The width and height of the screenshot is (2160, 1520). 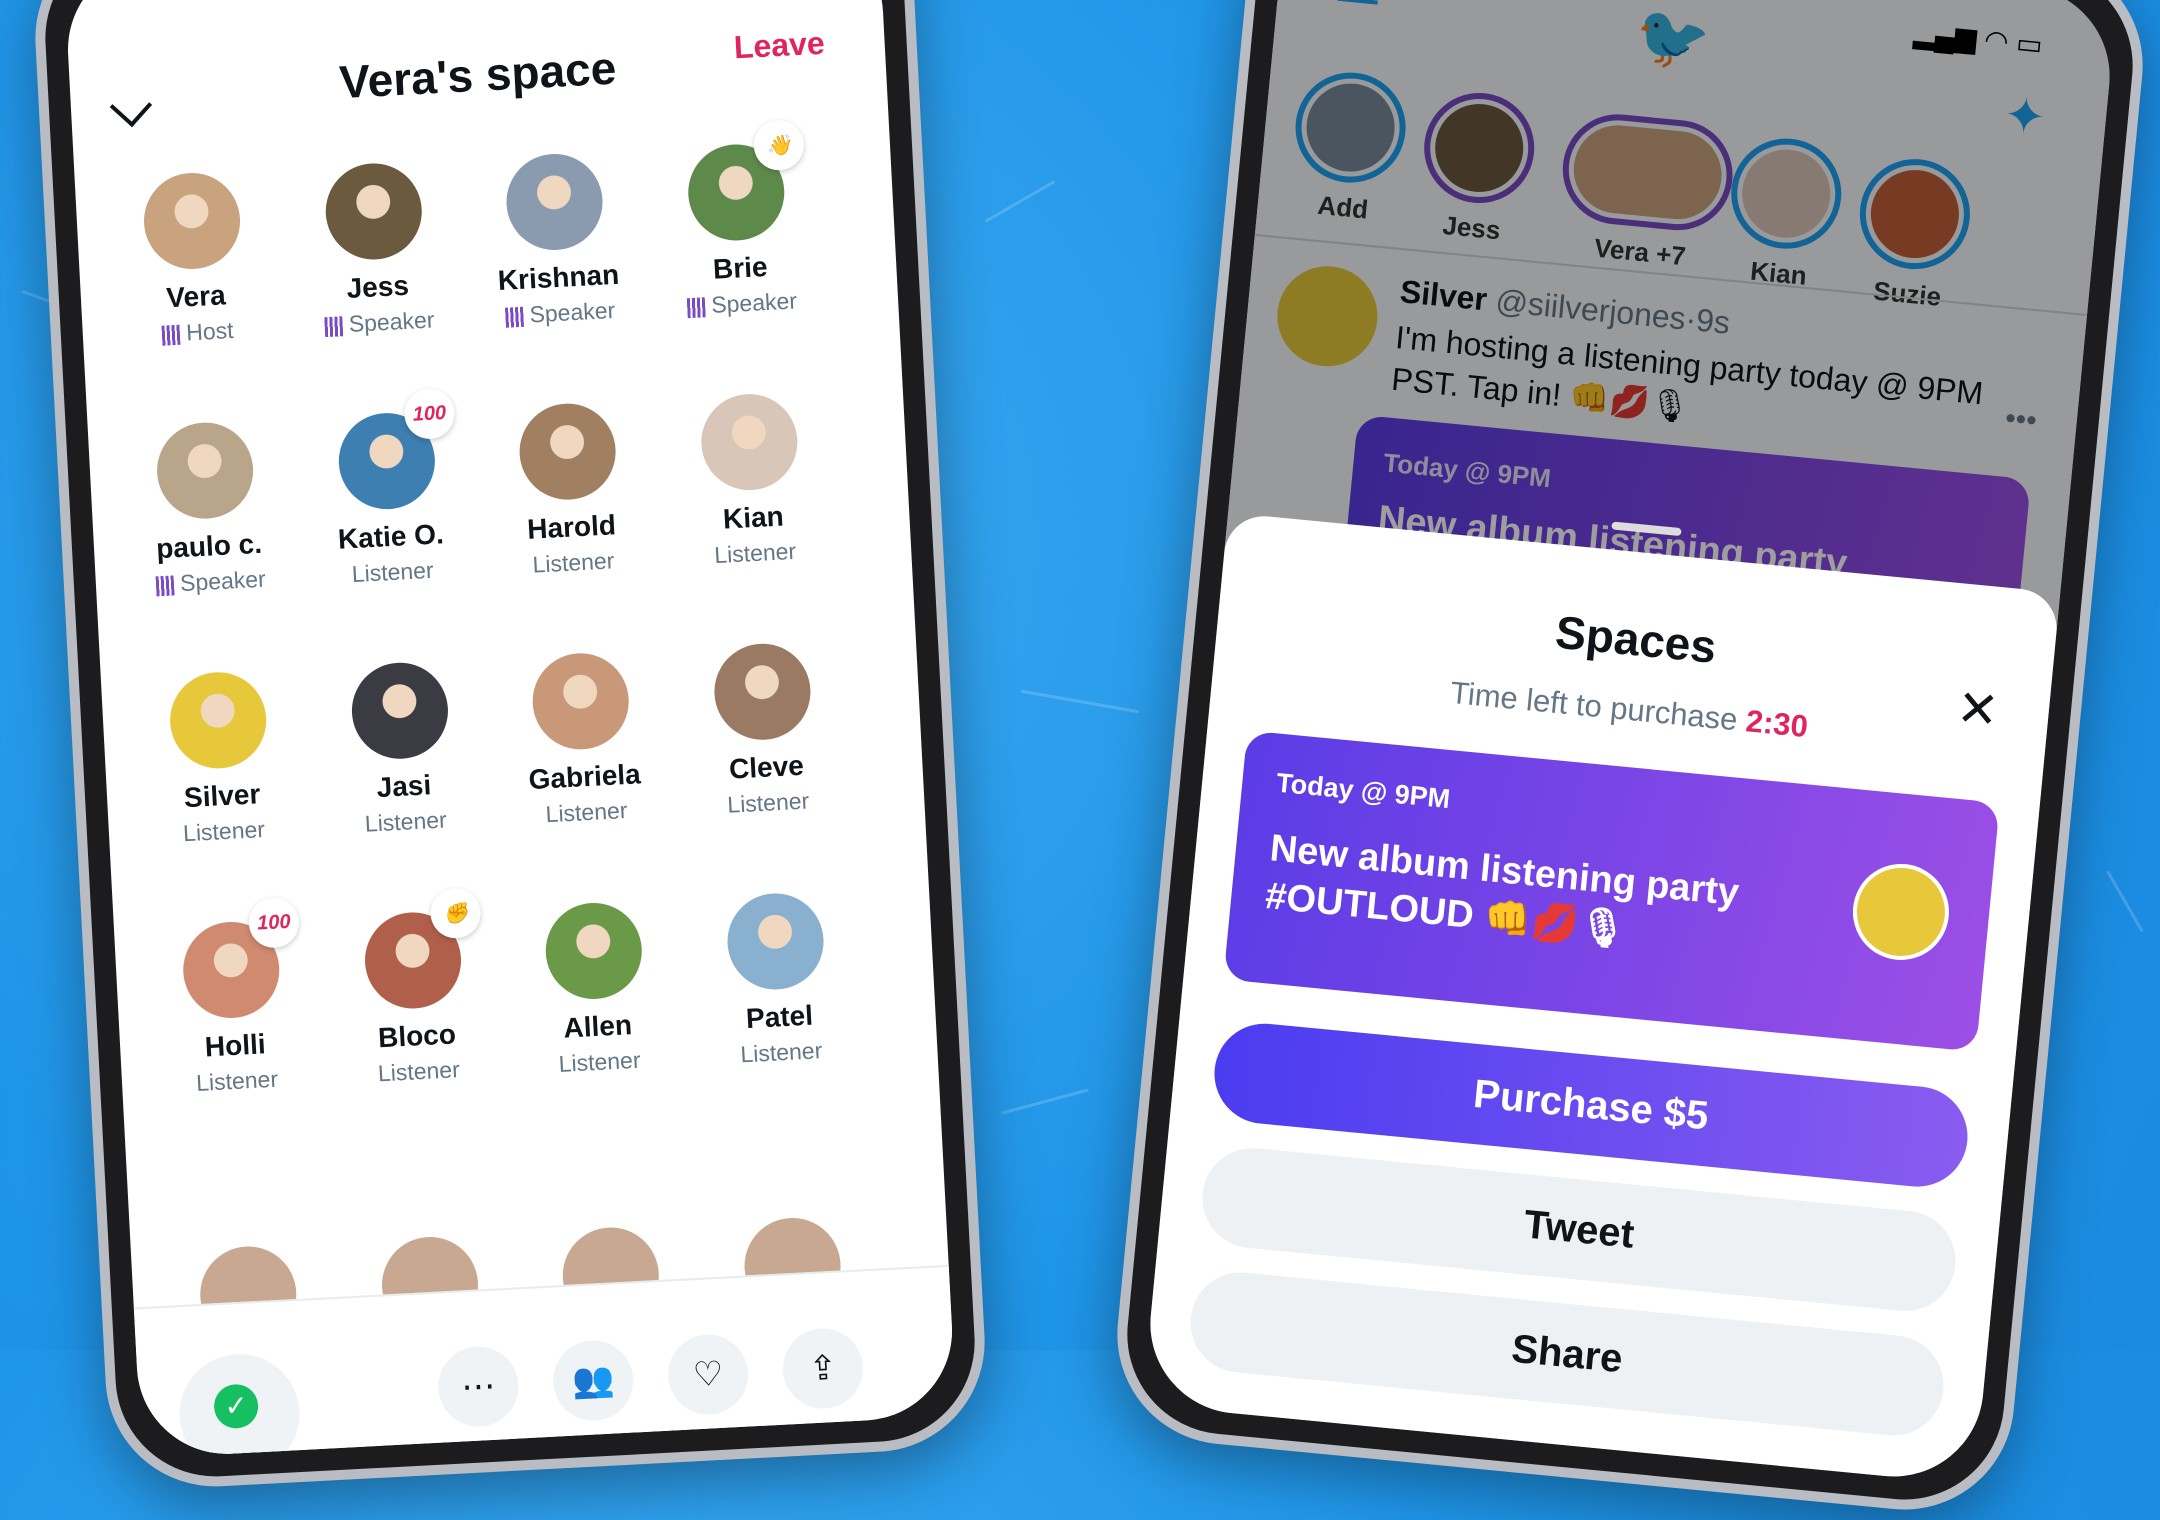 I want to click on participant: Harold Listener, so click(x=569, y=490).